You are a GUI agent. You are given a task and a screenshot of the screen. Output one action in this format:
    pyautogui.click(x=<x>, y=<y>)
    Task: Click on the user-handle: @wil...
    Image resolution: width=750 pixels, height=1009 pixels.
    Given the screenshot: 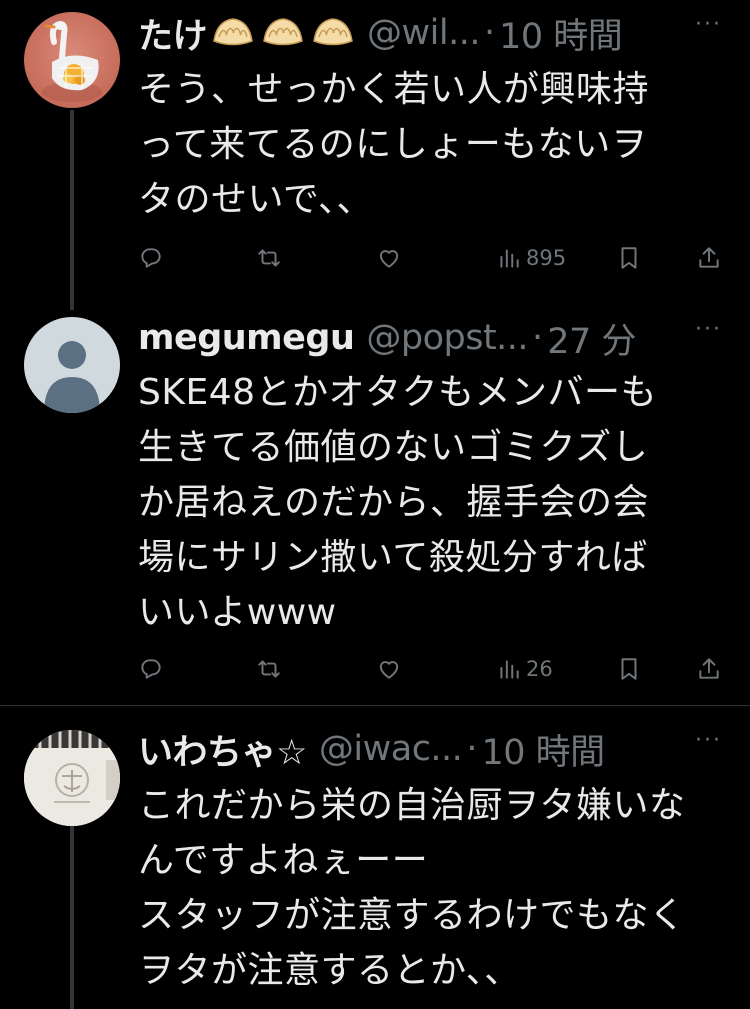 What is the action you would take?
    pyautogui.click(x=423, y=33)
    